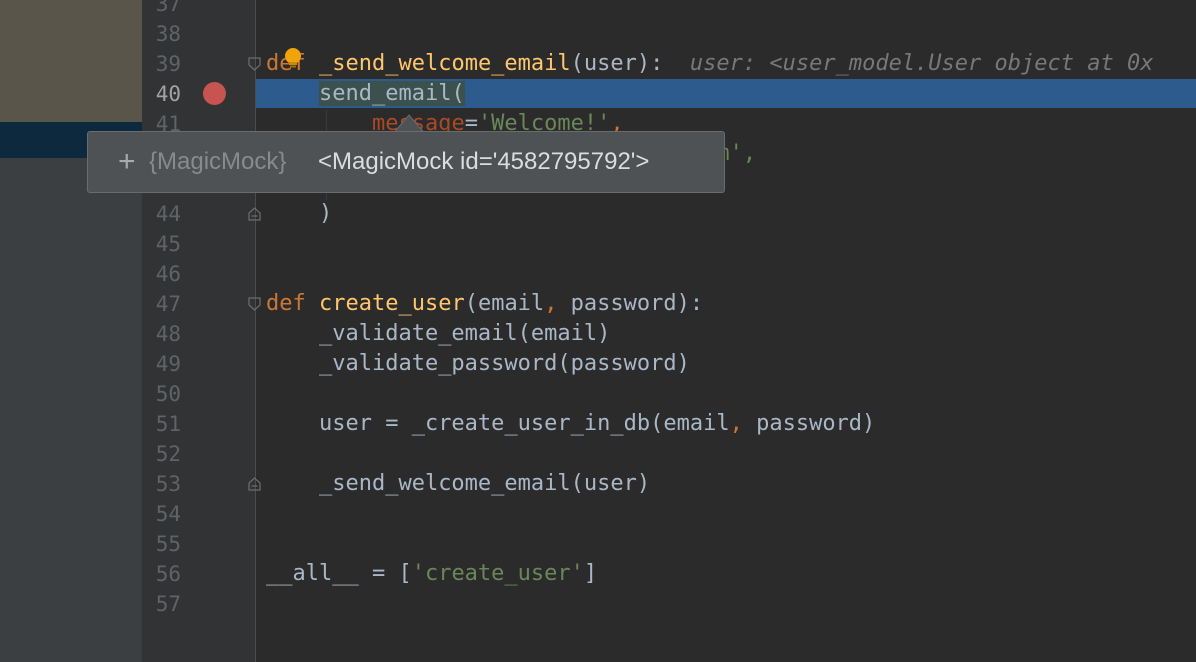  Describe the element at coordinates (71, 331) in the screenshot. I see `project-tool-window` at that location.